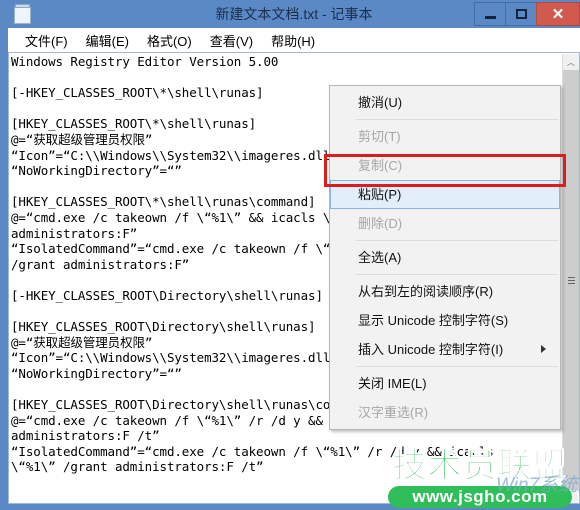  Describe the element at coordinates (380, 165) in the screenshot. I see `context-item-copy: 复制(C)` at that location.